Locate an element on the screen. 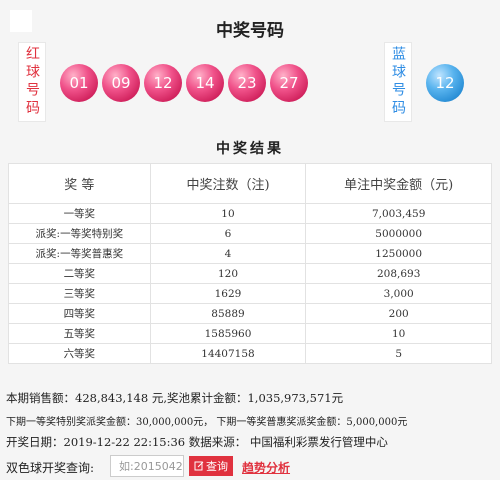 This screenshot has width=500, height=480. winner-count: 4 is located at coordinates (228, 253).